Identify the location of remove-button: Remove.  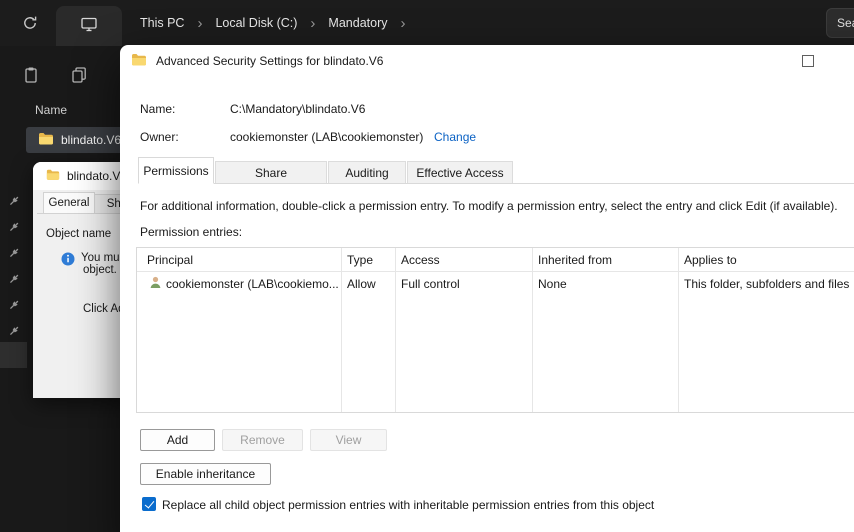
(262, 440).